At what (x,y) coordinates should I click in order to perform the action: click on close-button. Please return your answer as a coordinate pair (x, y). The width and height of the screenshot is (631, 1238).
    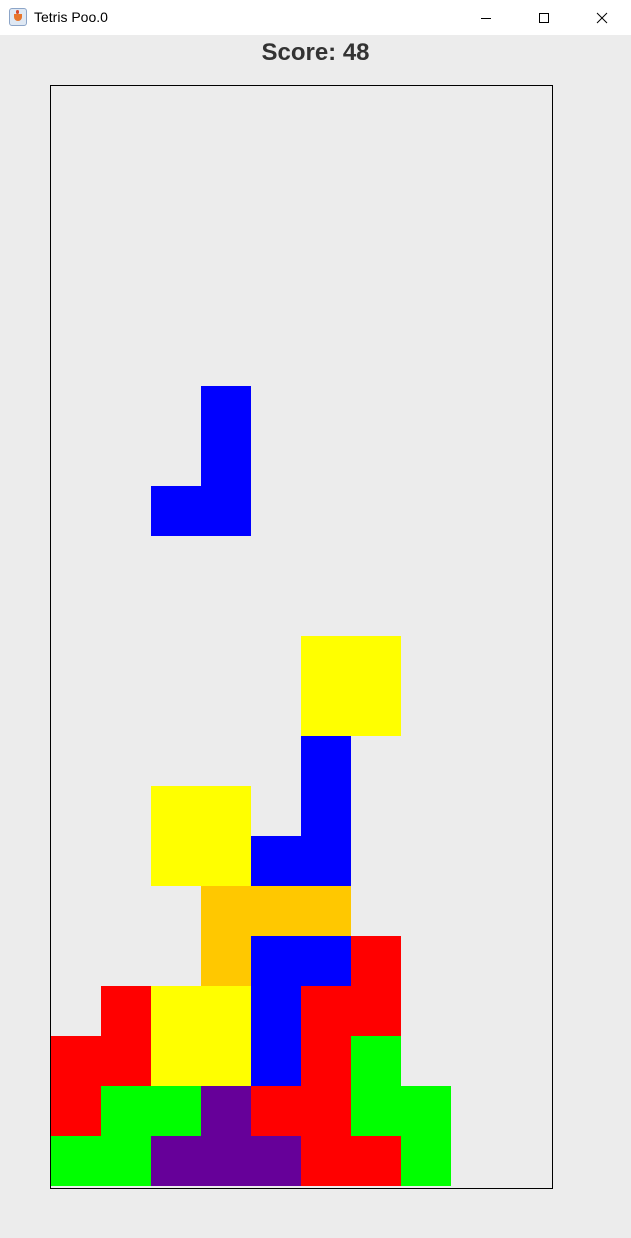
    Looking at the image, I should click on (602, 17).